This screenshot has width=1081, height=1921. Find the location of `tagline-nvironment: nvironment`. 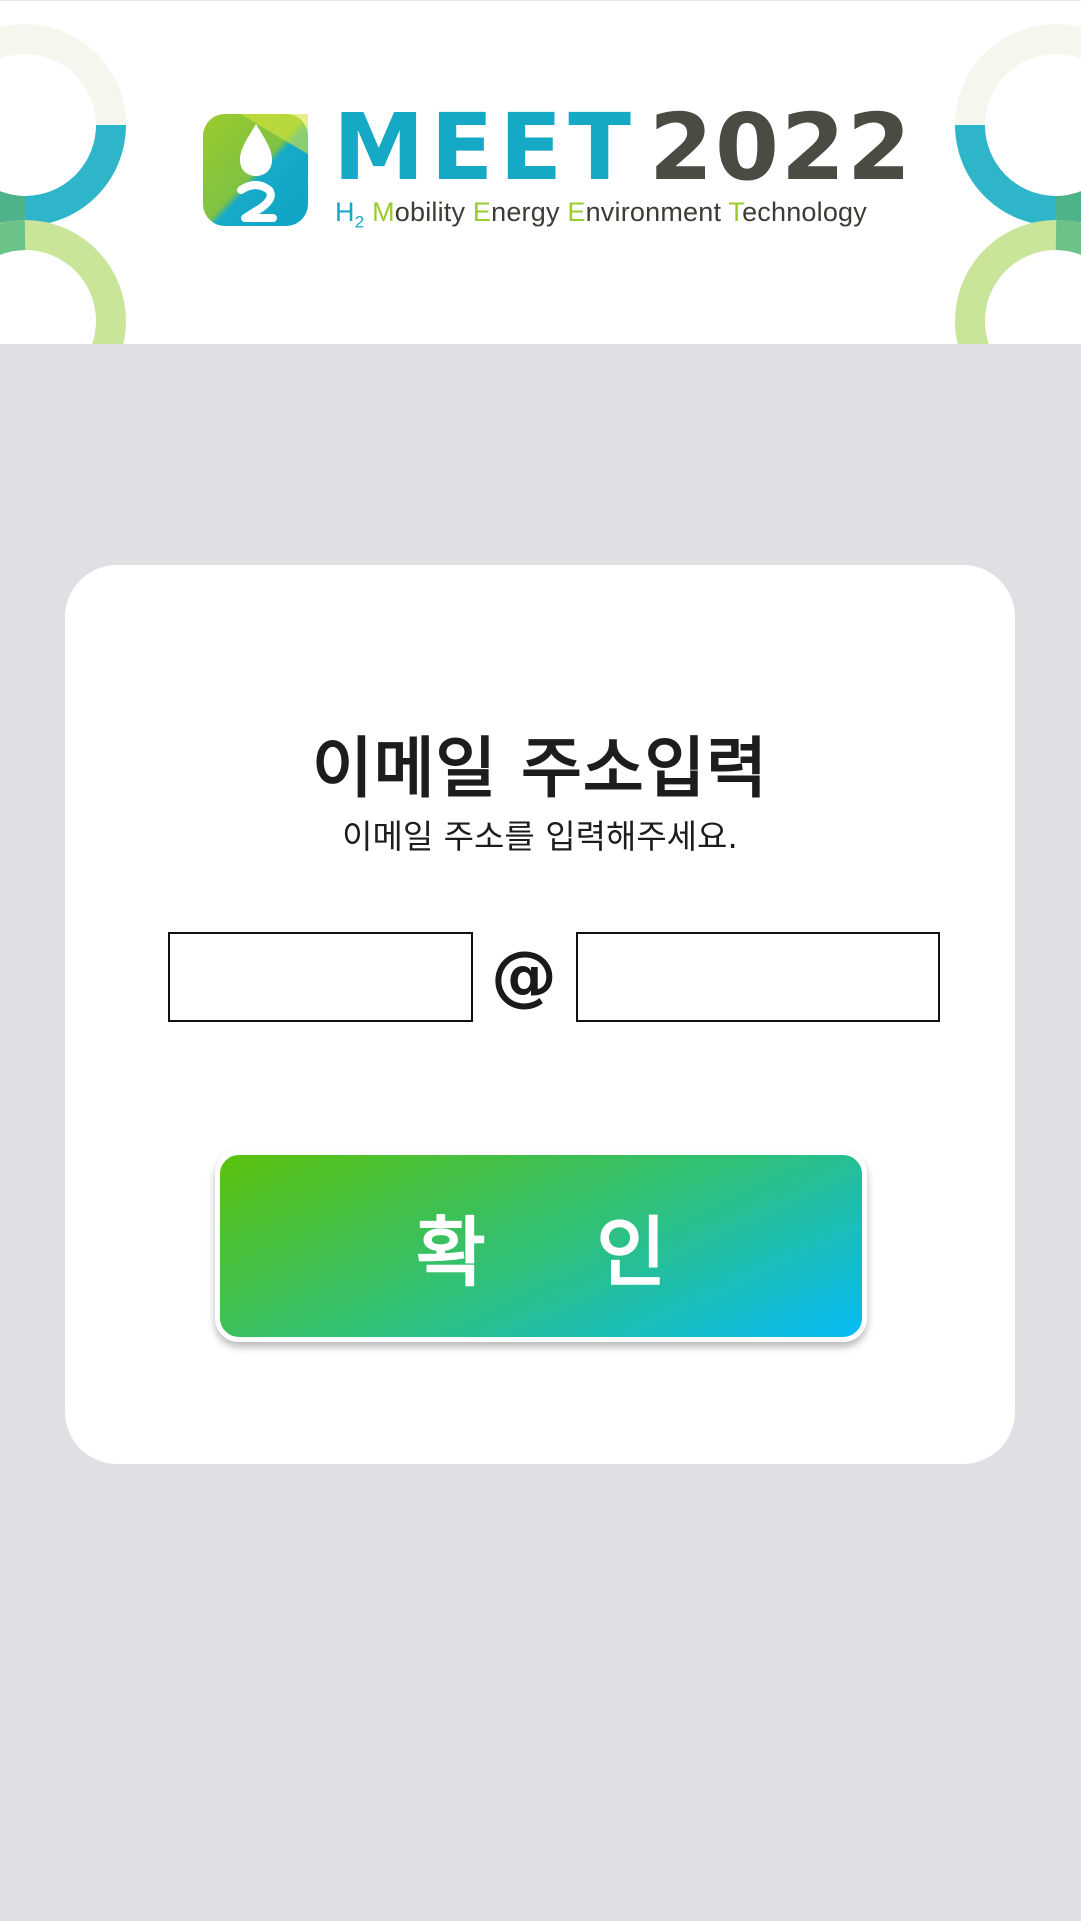

tagline-nvironment: nvironment is located at coordinates (657, 212).